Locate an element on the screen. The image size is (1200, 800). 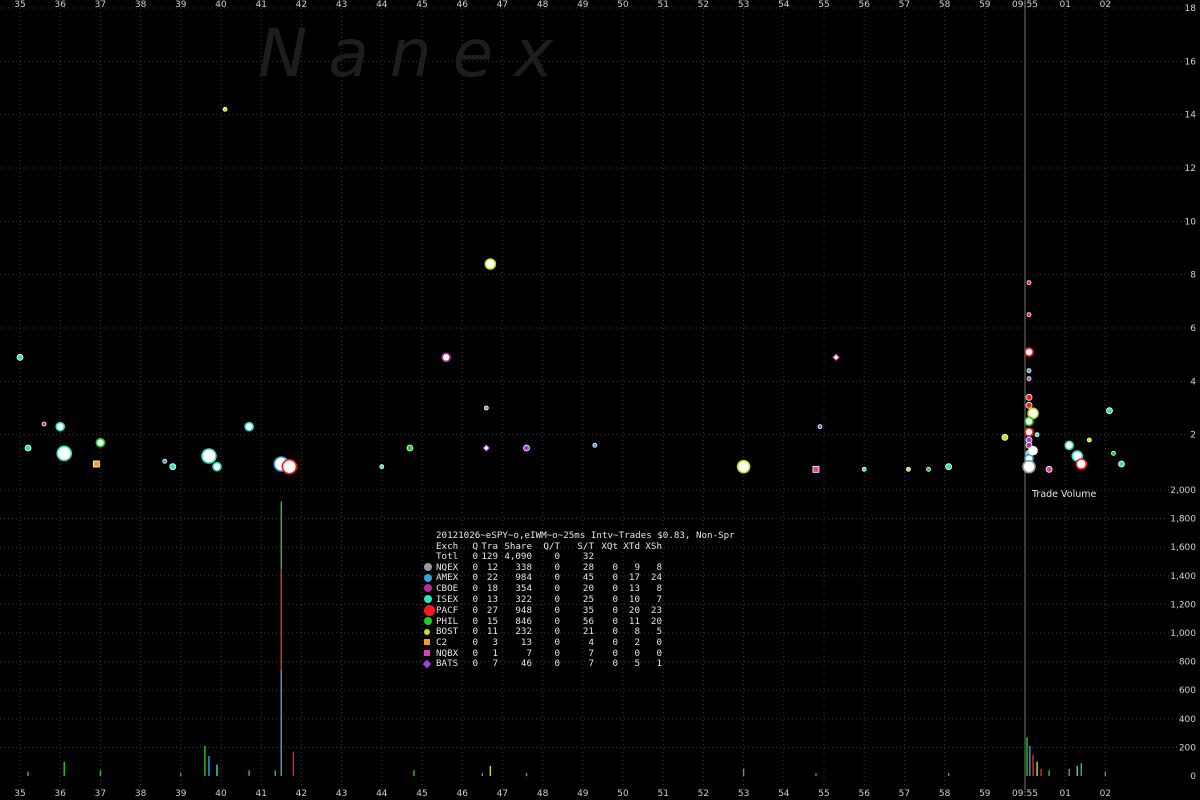
legend-cell: 7 is located at coordinates (591, 664).